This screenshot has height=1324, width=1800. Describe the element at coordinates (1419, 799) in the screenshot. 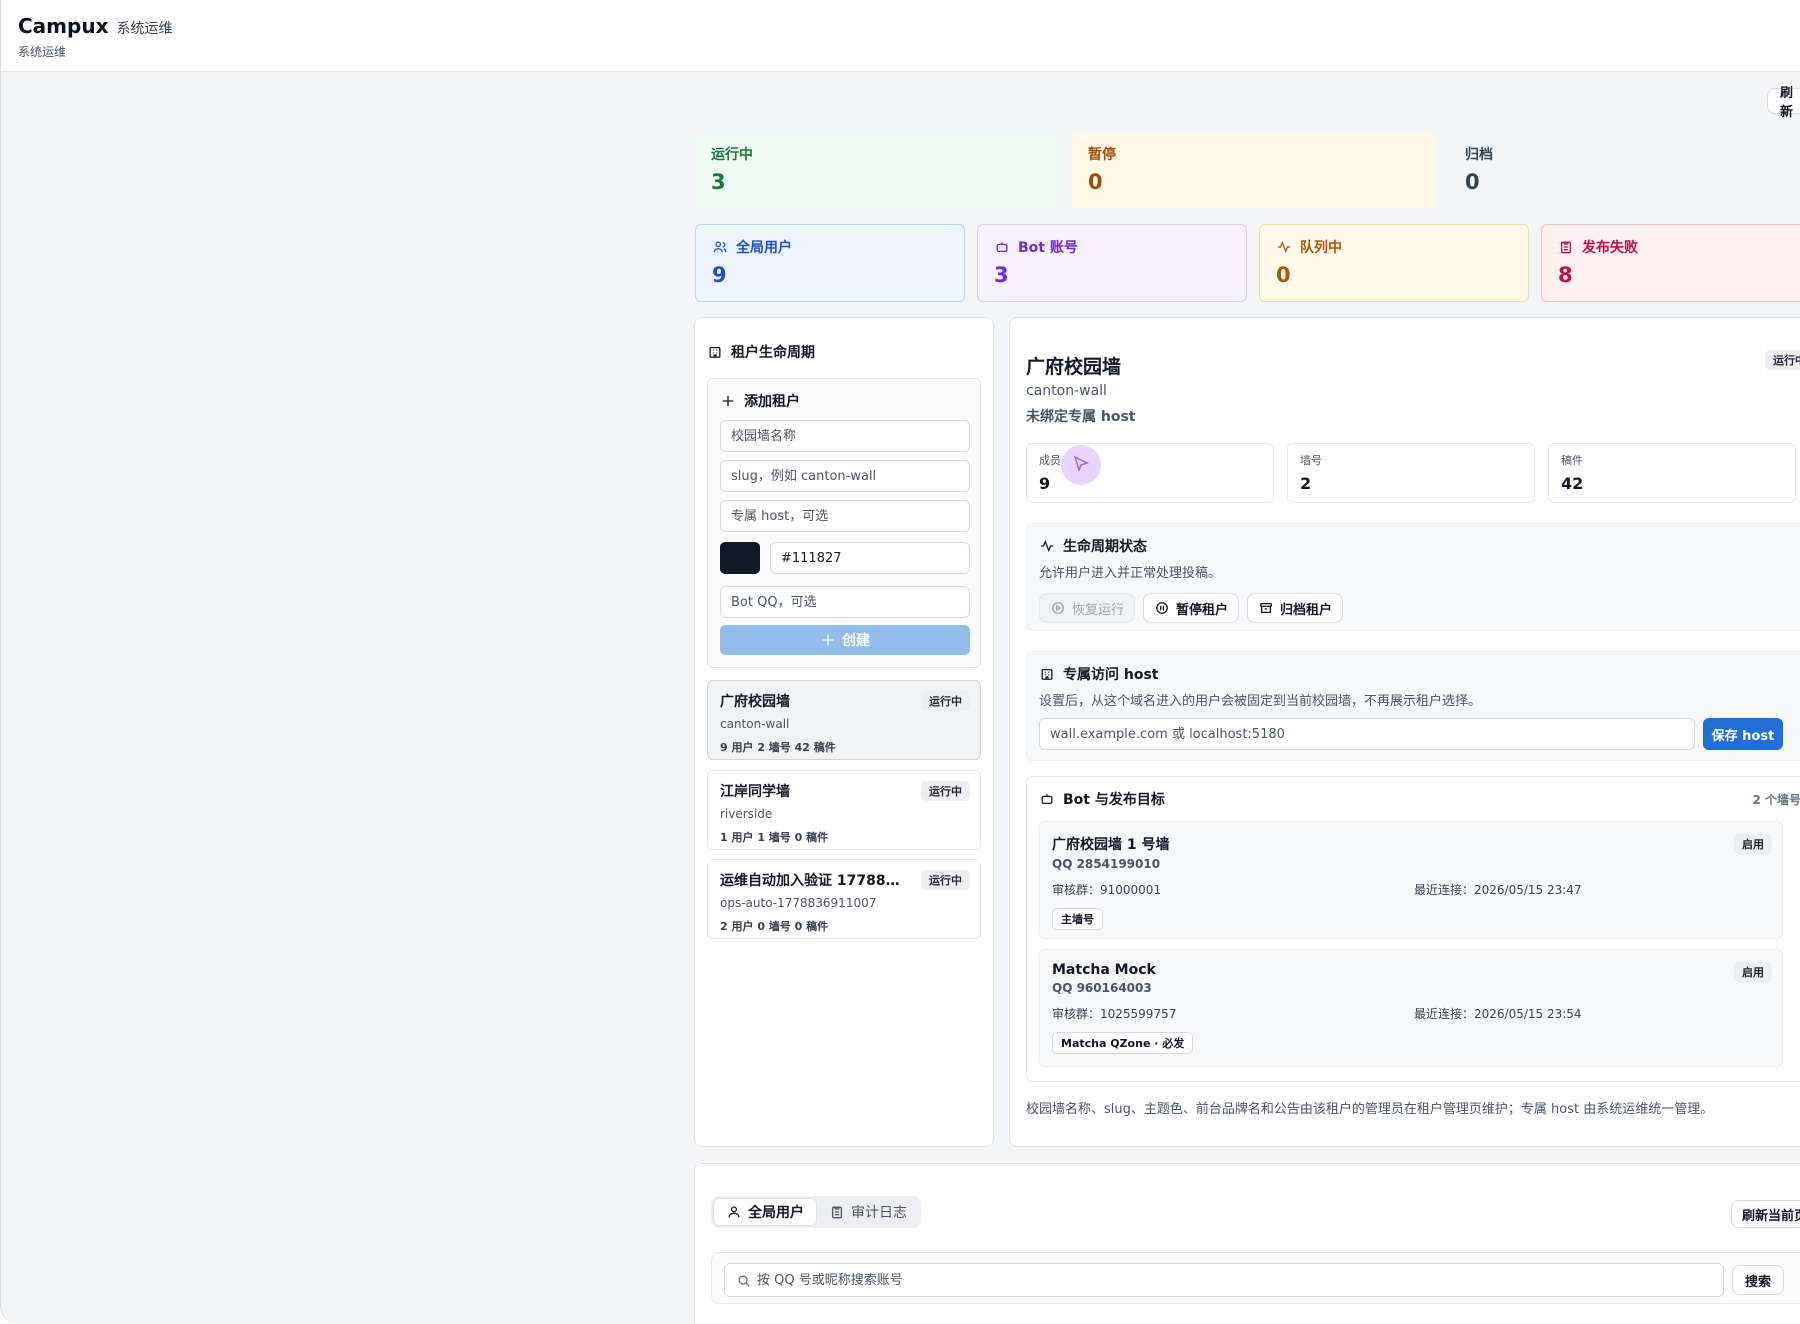

I see `bot-title: Bot 与发布目标` at that location.